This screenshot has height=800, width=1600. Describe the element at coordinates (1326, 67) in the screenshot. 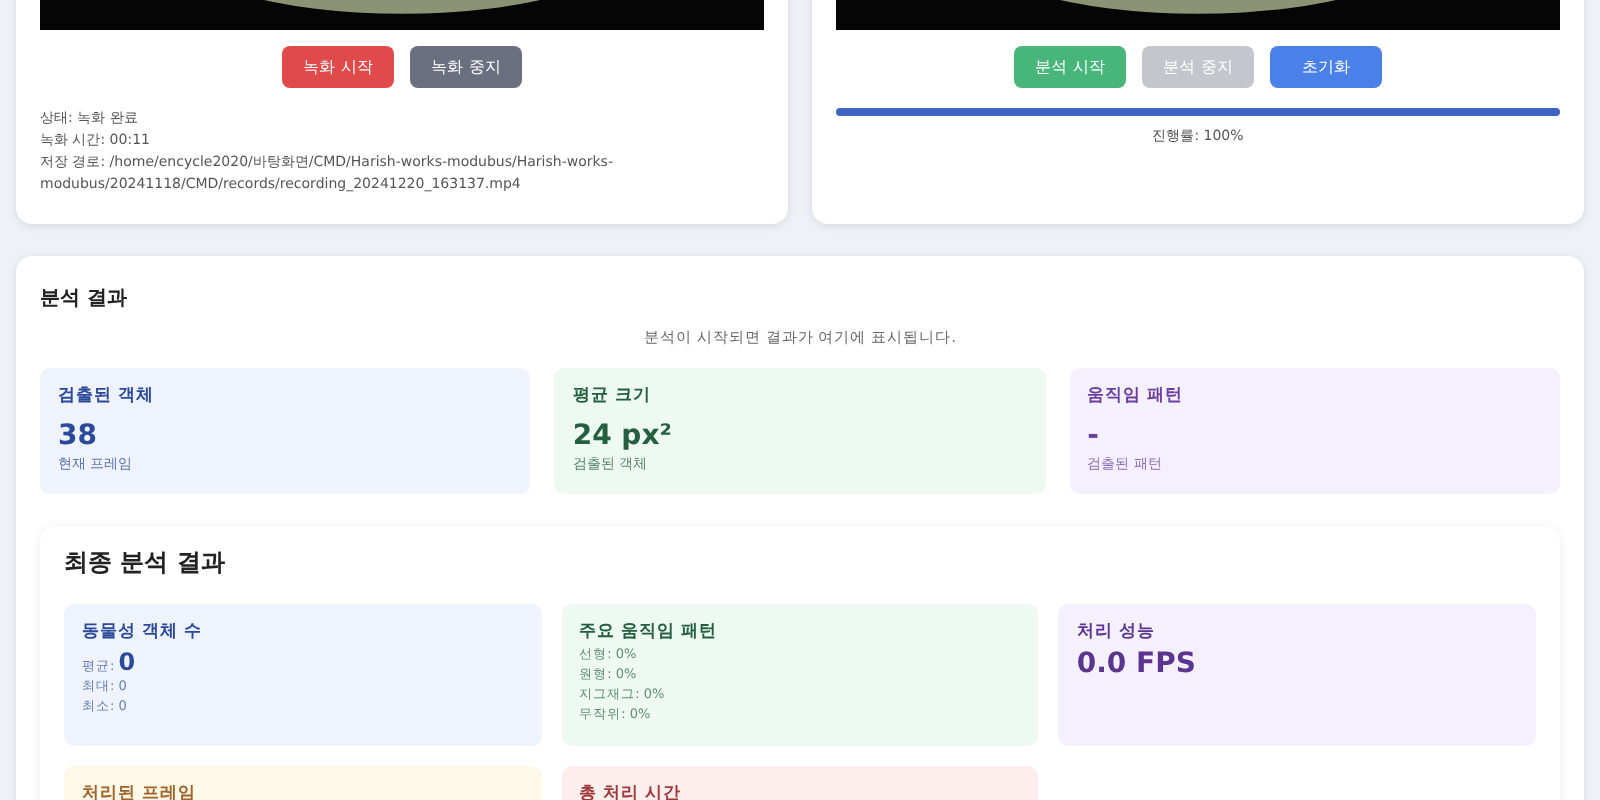

I see `analysis-button: 초기화` at that location.